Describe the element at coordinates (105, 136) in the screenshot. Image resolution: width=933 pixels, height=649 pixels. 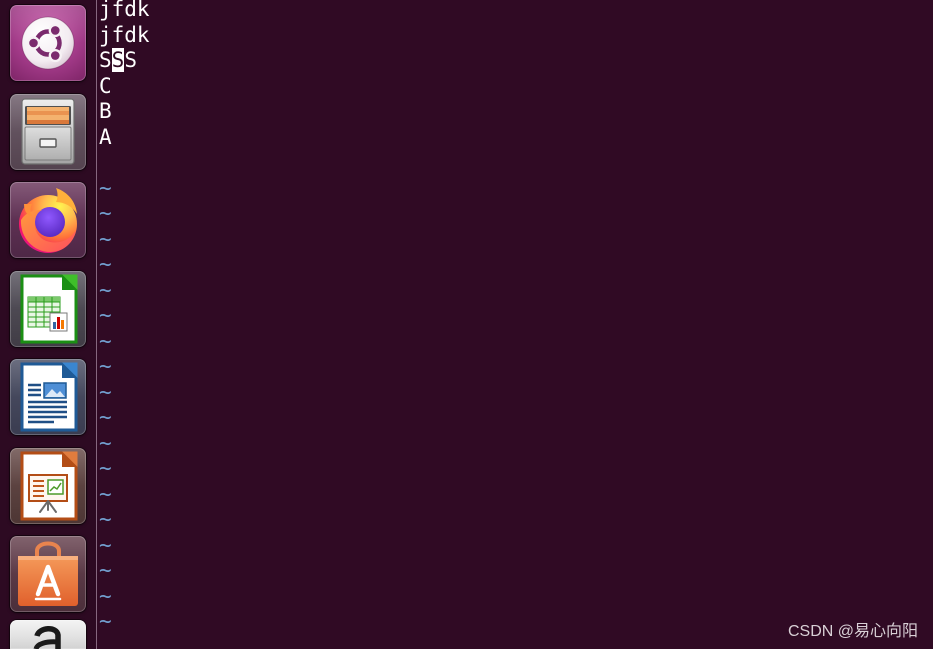
I see `editor-line: A` at that location.